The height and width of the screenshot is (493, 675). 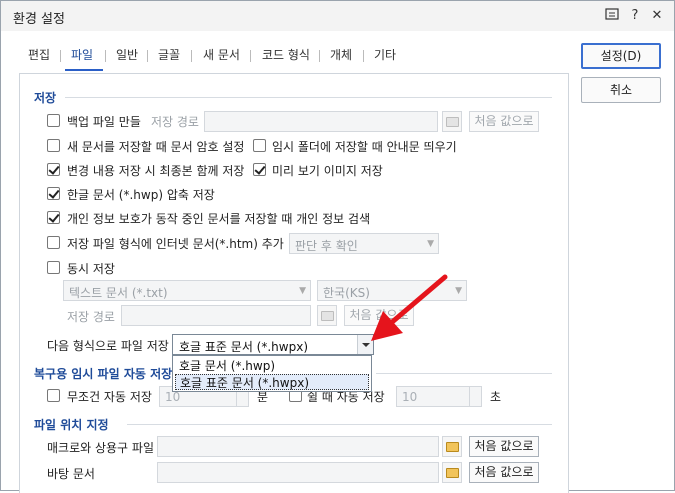 What do you see at coordinates (272, 366) in the screenshot?
I see `dropdown-option-hwp: 호글 문서 (*.hwp)` at bounding box center [272, 366].